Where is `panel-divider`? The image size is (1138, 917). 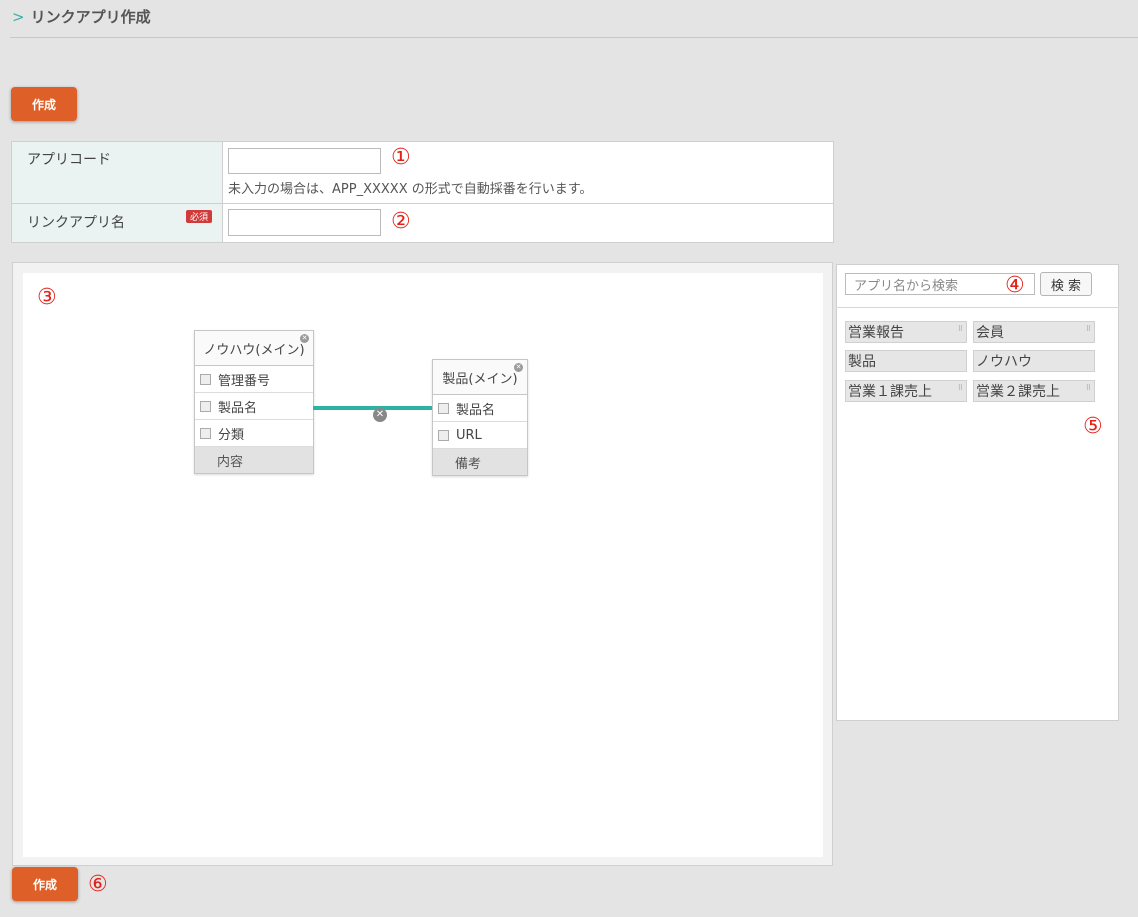 panel-divider is located at coordinates (977, 307).